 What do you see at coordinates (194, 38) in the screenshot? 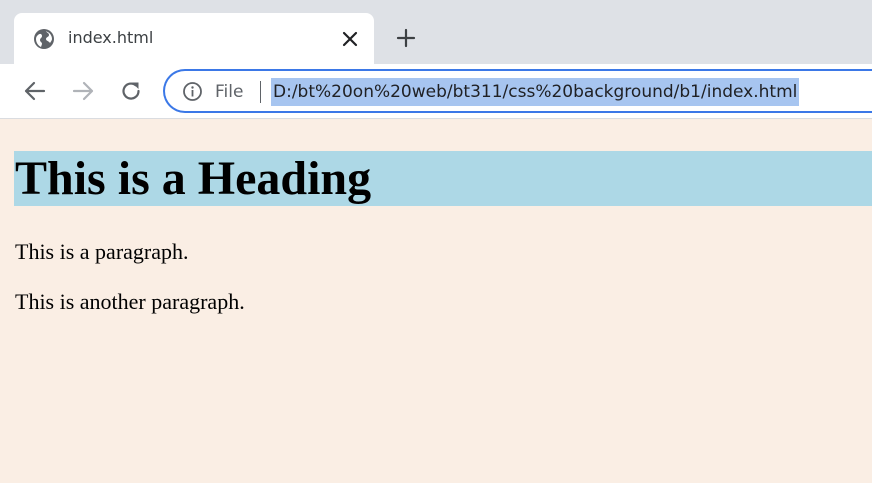
I see `tab-index-html: index.html` at bounding box center [194, 38].